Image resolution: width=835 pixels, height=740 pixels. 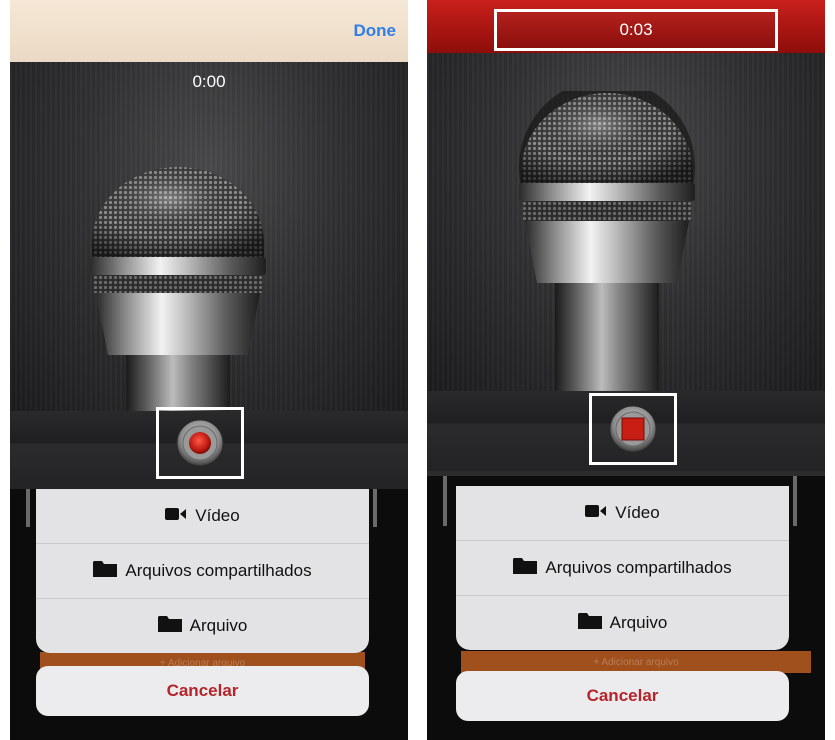 I want to click on record-button, so click(x=200, y=443).